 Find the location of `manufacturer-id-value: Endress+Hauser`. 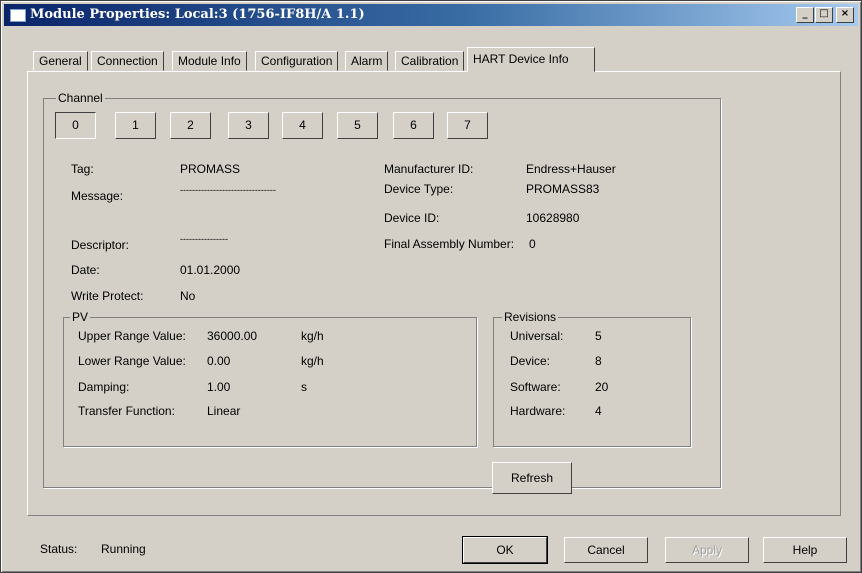

manufacturer-id-value: Endress+Hauser is located at coordinates (571, 169).